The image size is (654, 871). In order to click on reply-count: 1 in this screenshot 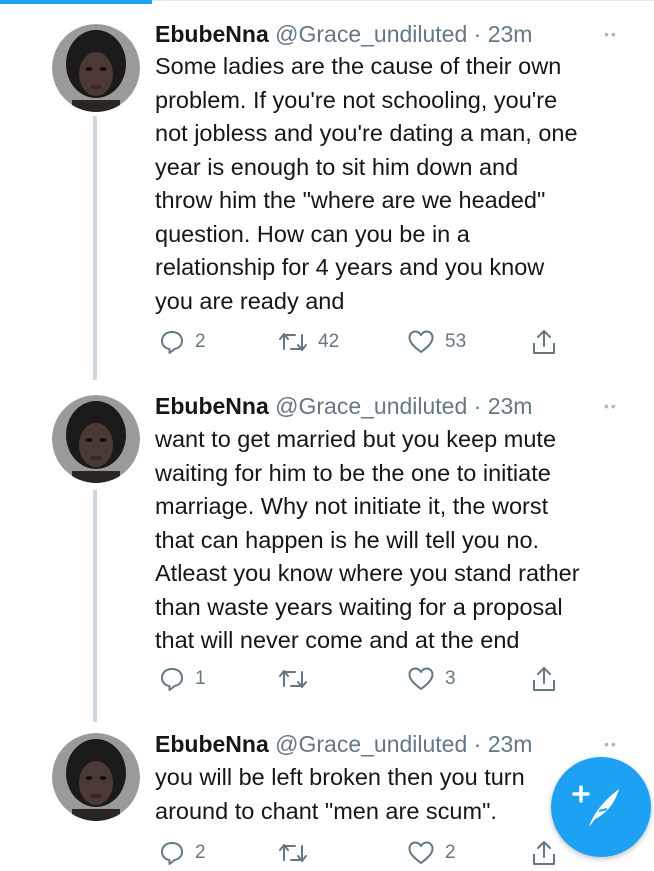, I will do `click(200, 678)`.